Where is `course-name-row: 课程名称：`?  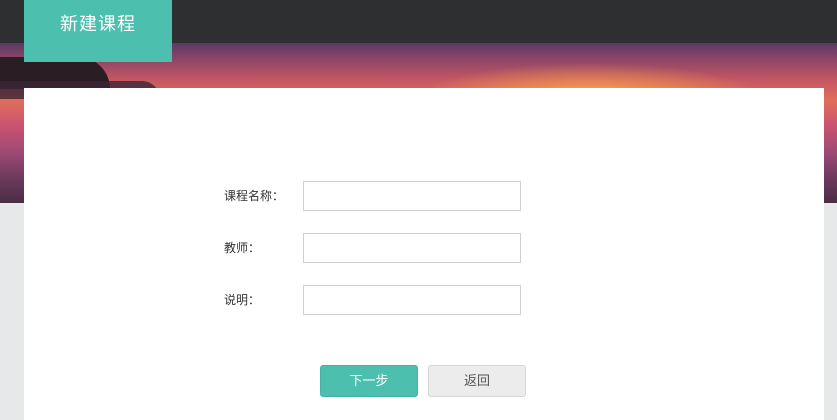
course-name-row: 课程名称： is located at coordinates (384, 196).